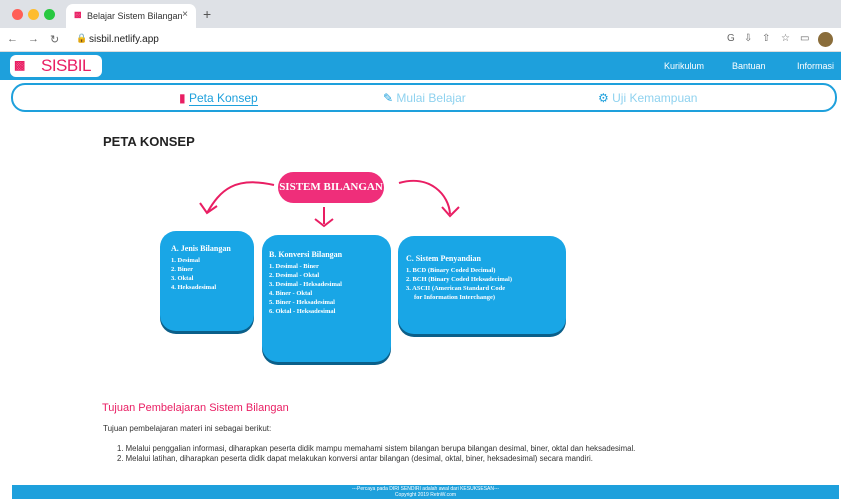 This screenshot has height=499, width=841. I want to click on bar-chart-icon: ▮, so click(182, 98).